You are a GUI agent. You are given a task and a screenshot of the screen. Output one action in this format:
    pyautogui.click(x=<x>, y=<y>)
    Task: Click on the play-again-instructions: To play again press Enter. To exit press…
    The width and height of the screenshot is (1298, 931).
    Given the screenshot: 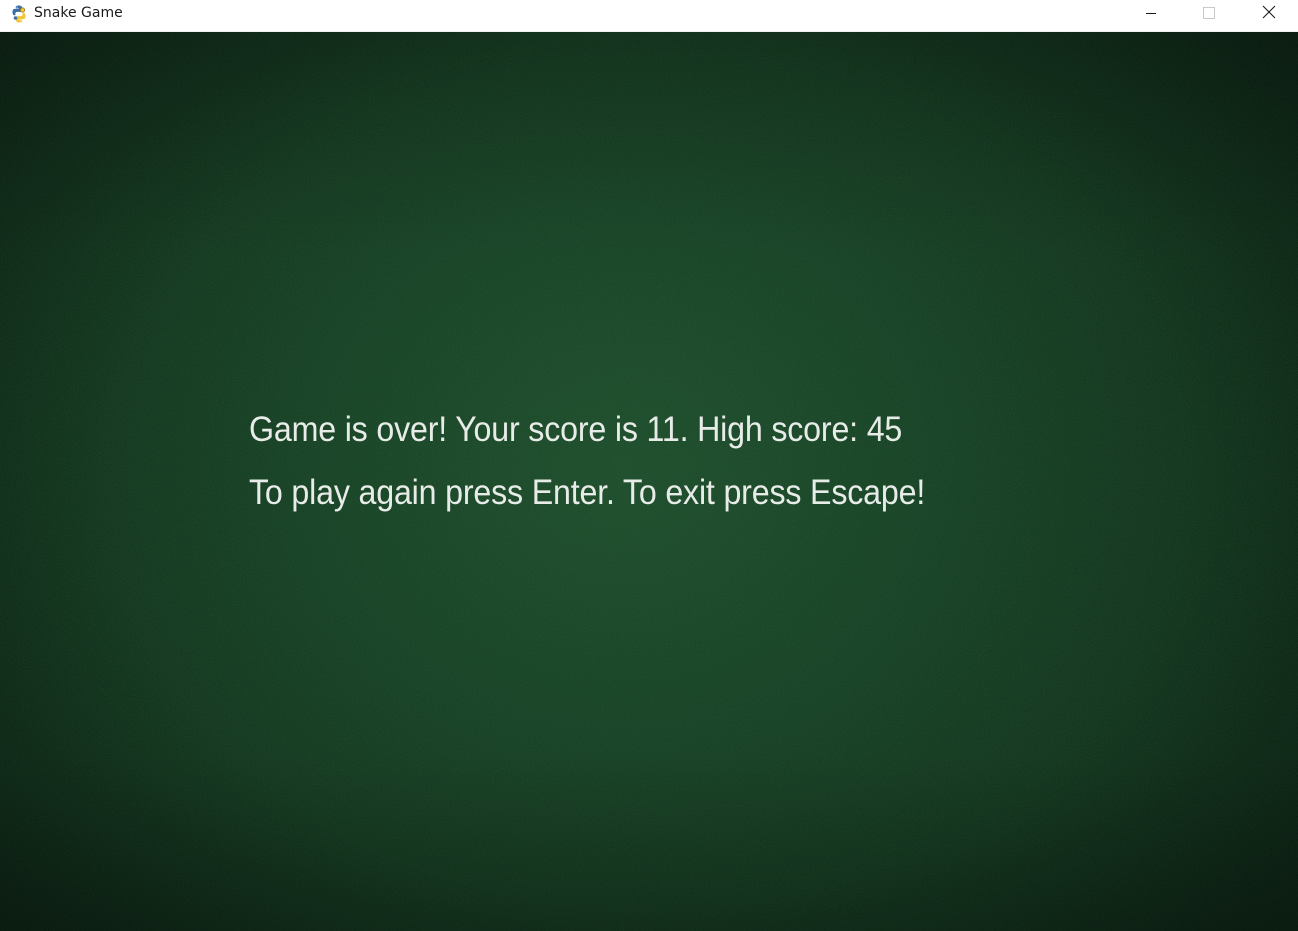 What is the action you would take?
    pyautogui.click(x=587, y=492)
    